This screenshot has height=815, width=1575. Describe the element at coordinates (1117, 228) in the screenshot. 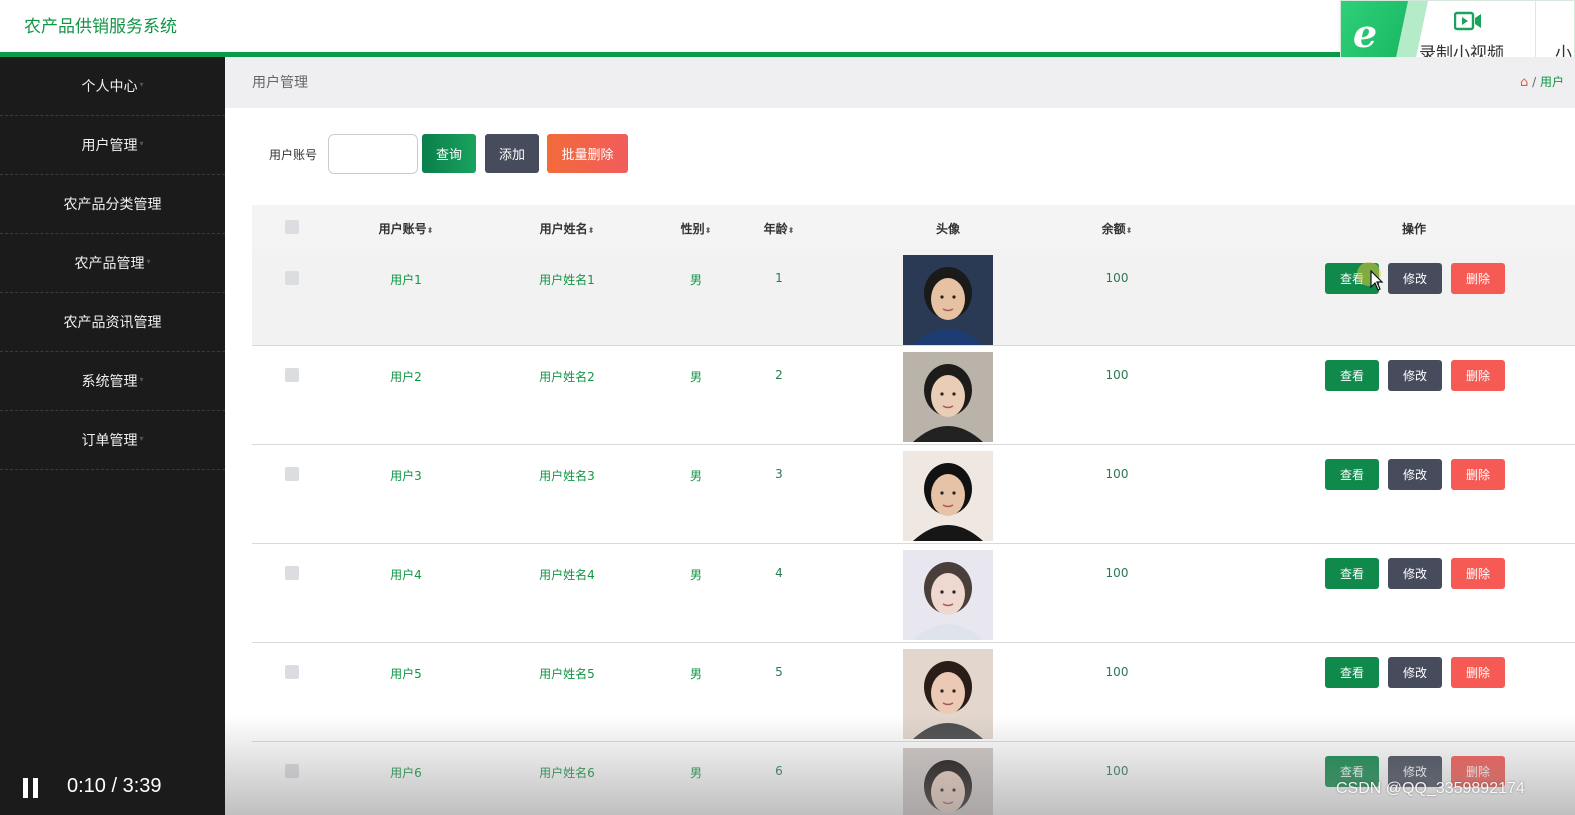

I see `col-balance: 余额⬍` at that location.